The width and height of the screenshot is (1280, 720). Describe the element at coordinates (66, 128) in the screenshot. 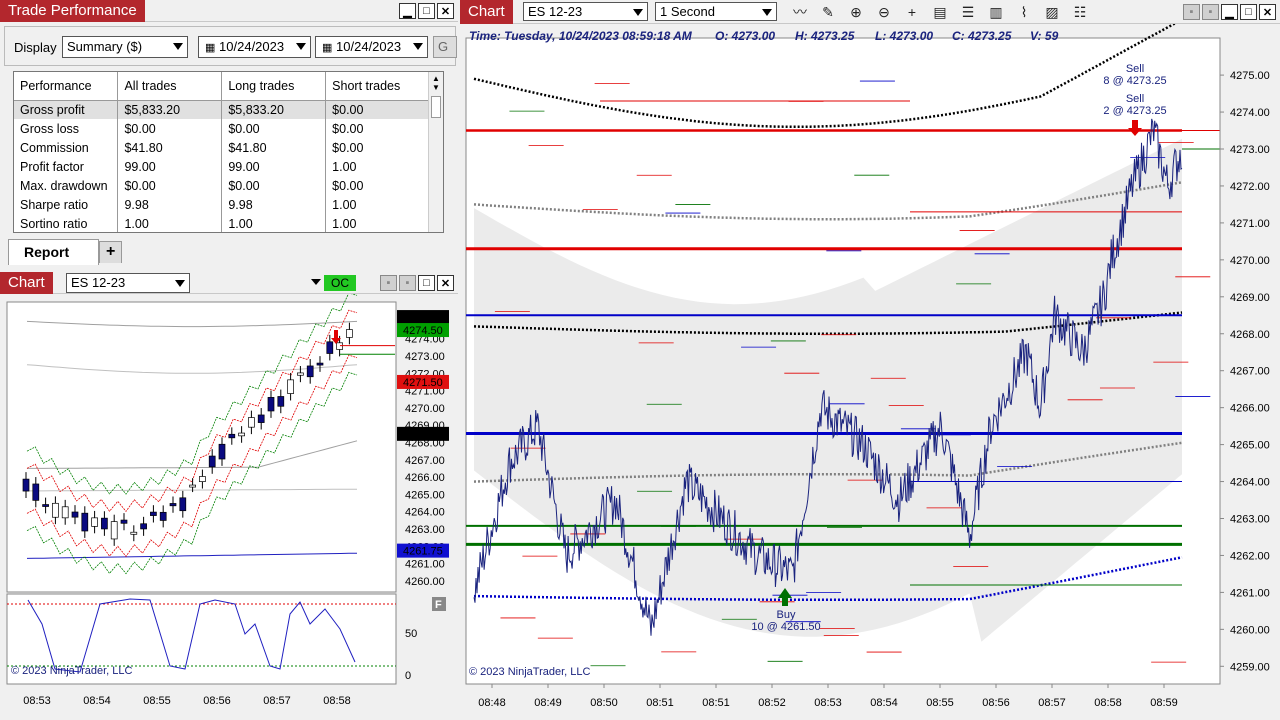

I see `table-cell: Gross loss` at that location.